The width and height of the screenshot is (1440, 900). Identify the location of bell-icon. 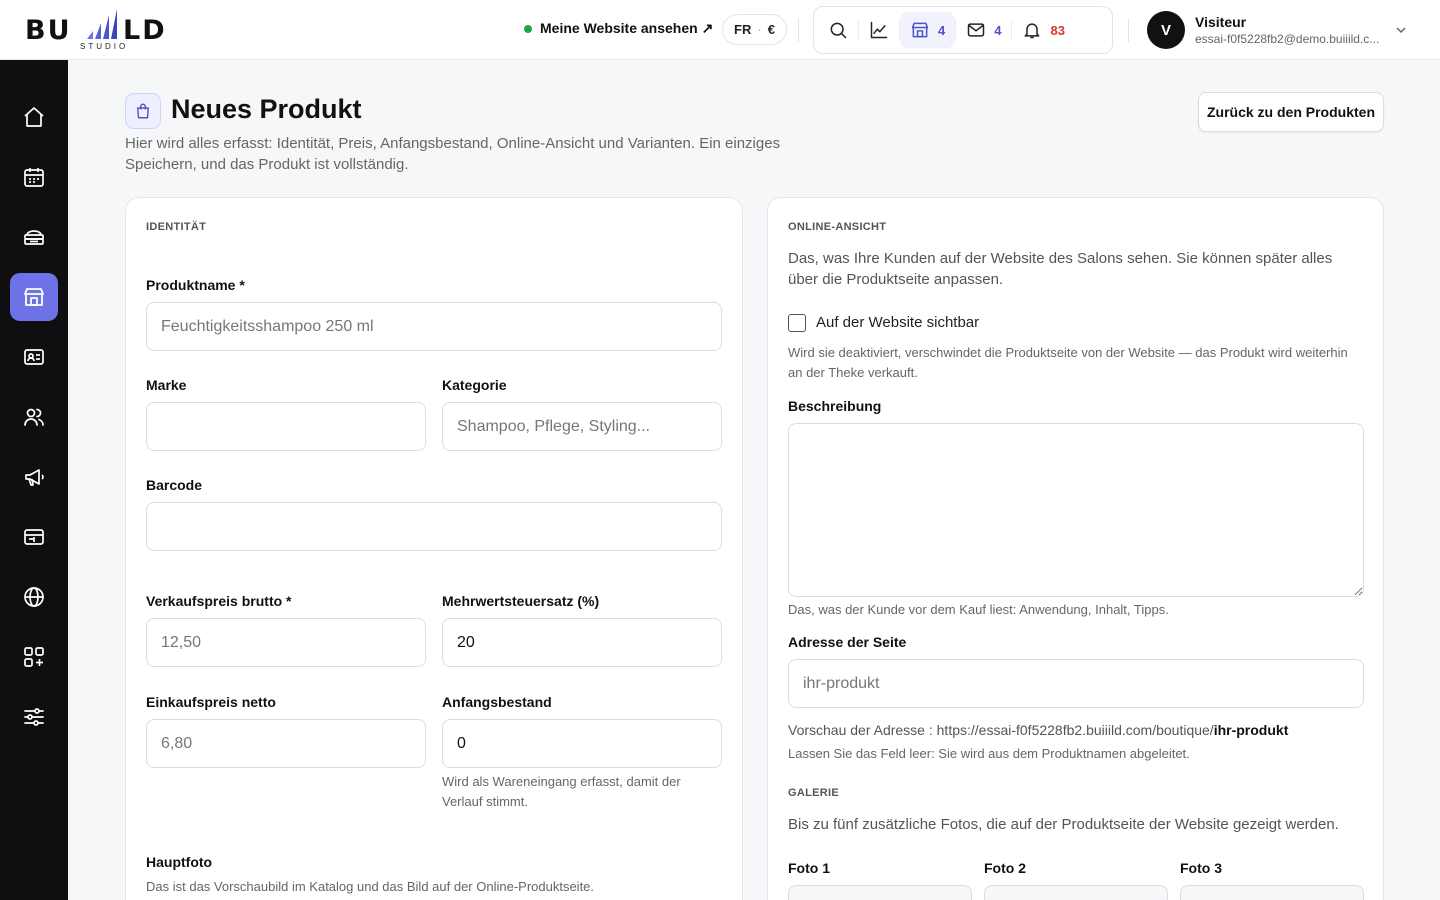
(1032, 31).